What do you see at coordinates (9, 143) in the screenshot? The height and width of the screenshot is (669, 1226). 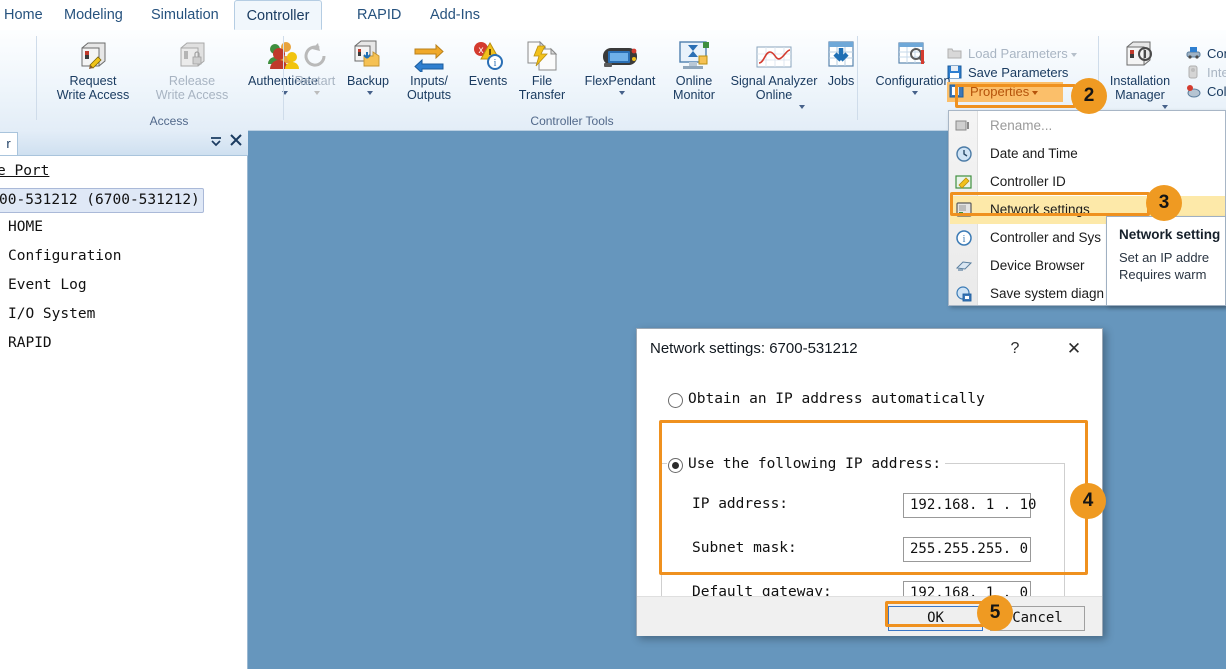 I see `tree-panel-tab: r` at bounding box center [9, 143].